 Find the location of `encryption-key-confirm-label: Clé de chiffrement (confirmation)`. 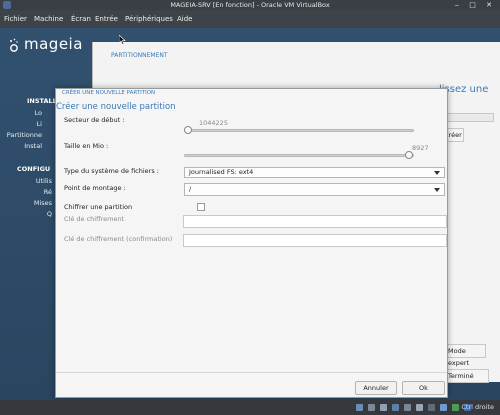

encryption-key-confirm-label: Clé de chiffrement (confirmation) is located at coordinates (118, 239).